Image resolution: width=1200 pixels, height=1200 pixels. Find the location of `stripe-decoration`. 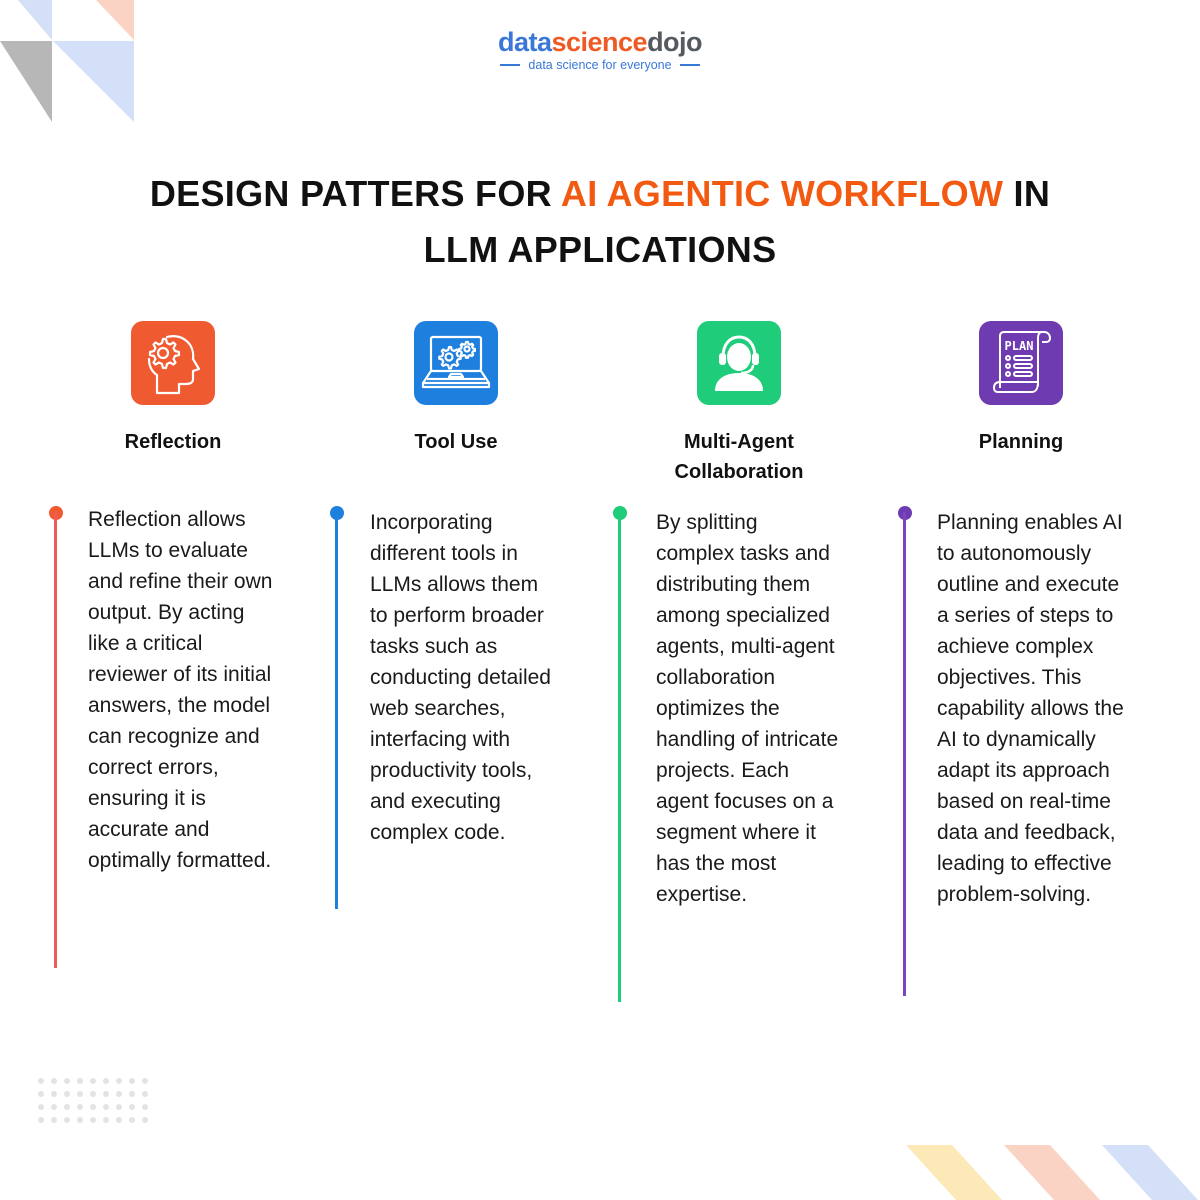

stripe-decoration is located at coordinates (1052, 1172).